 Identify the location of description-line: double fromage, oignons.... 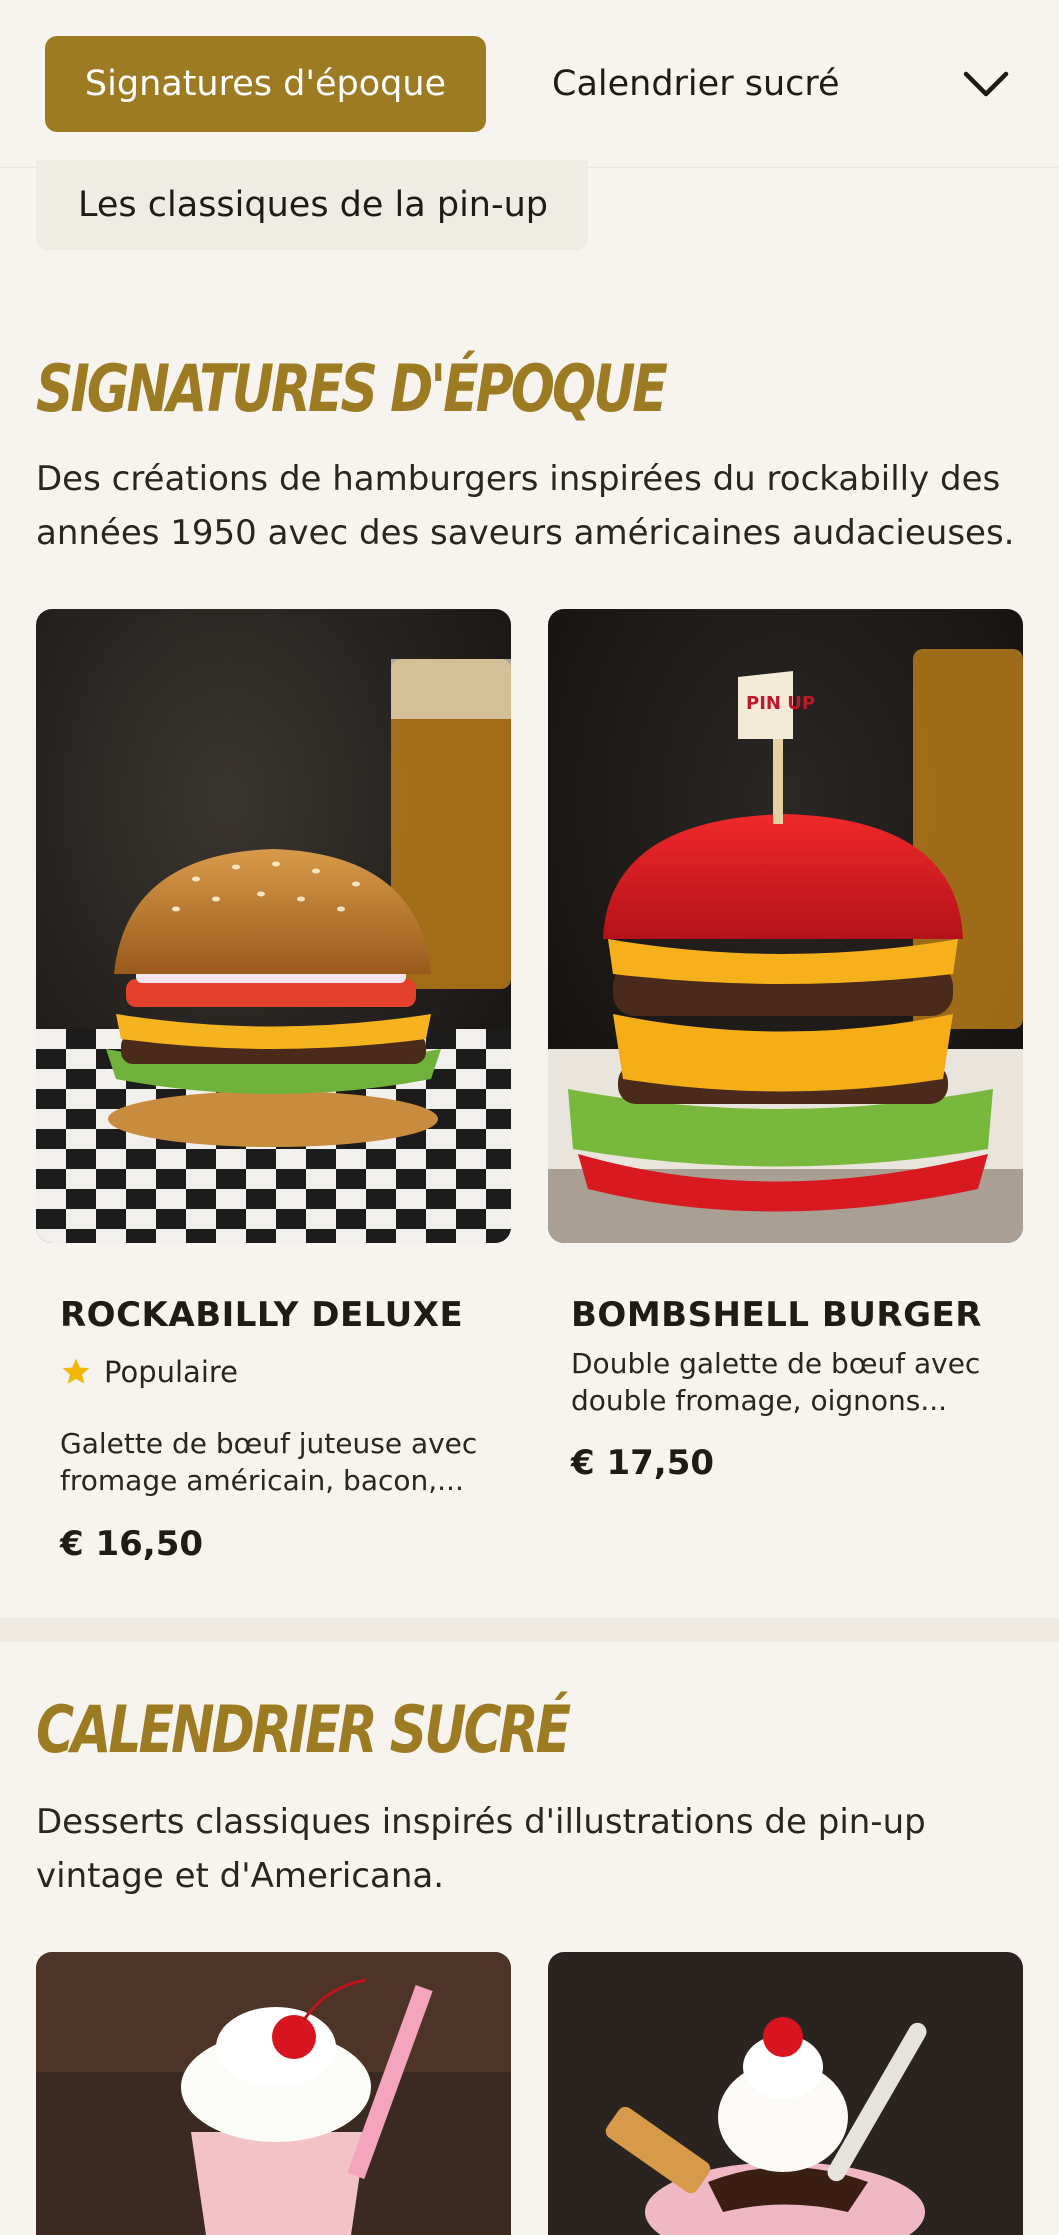
(759, 1400).